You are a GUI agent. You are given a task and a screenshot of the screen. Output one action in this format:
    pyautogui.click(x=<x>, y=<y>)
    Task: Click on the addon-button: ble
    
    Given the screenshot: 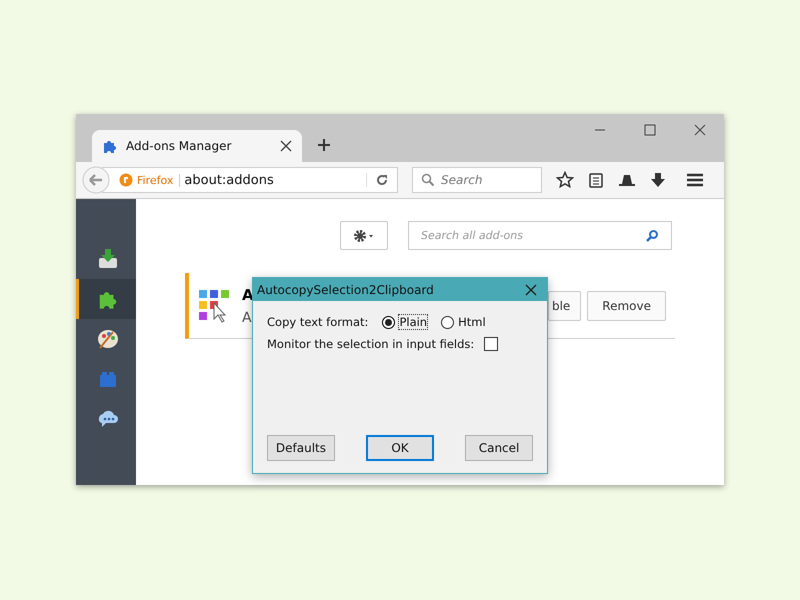 What is the action you would take?
    pyautogui.click(x=565, y=305)
    